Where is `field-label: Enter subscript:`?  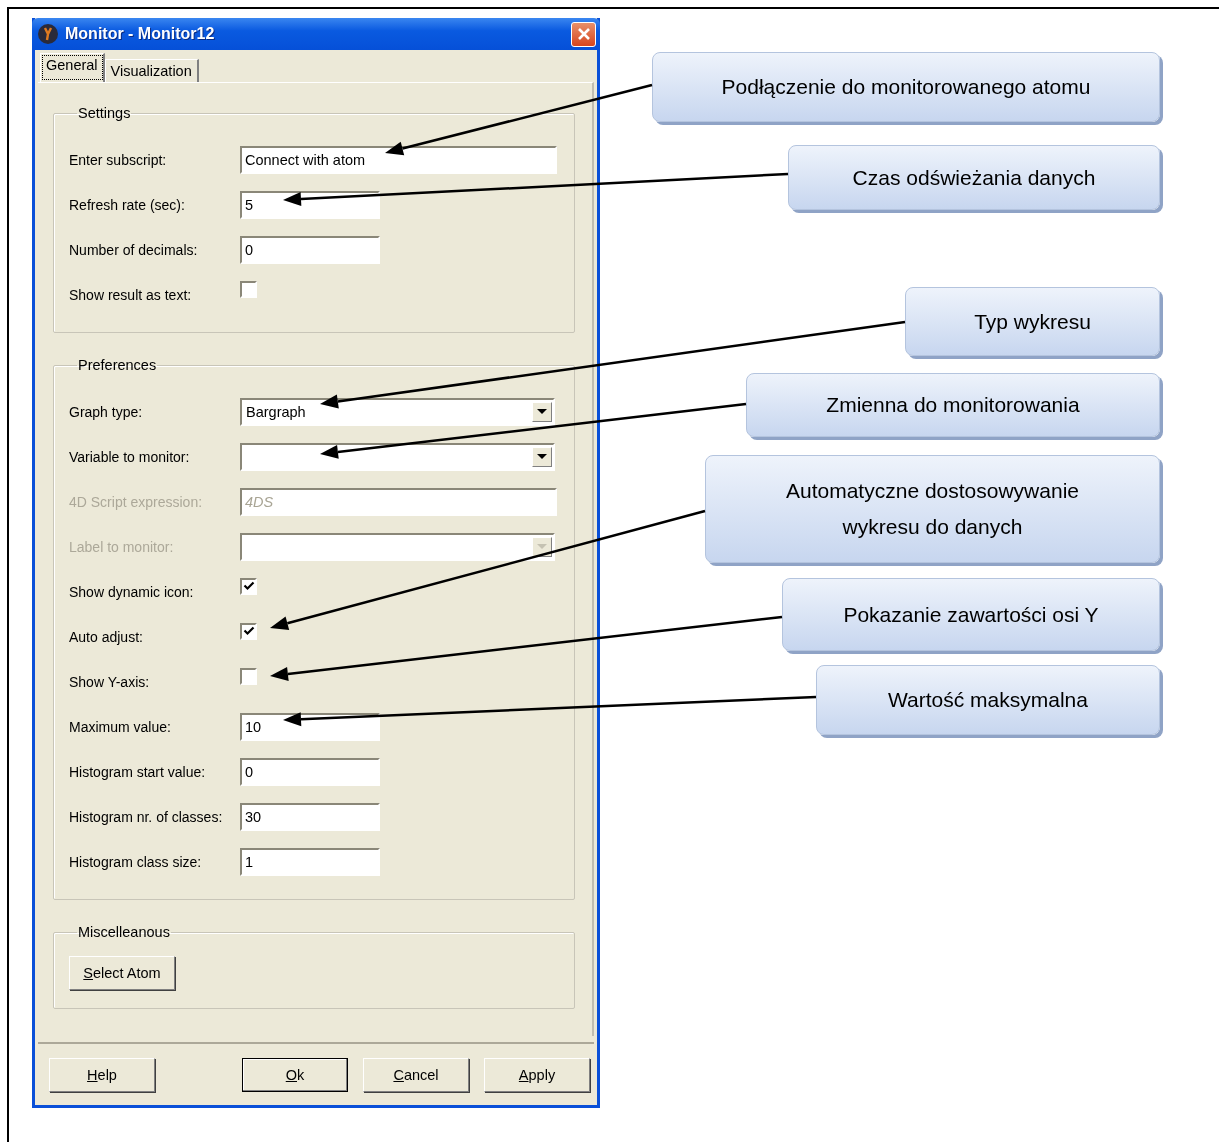 field-label: Enter subscript: is located at coordinates (118, 160).